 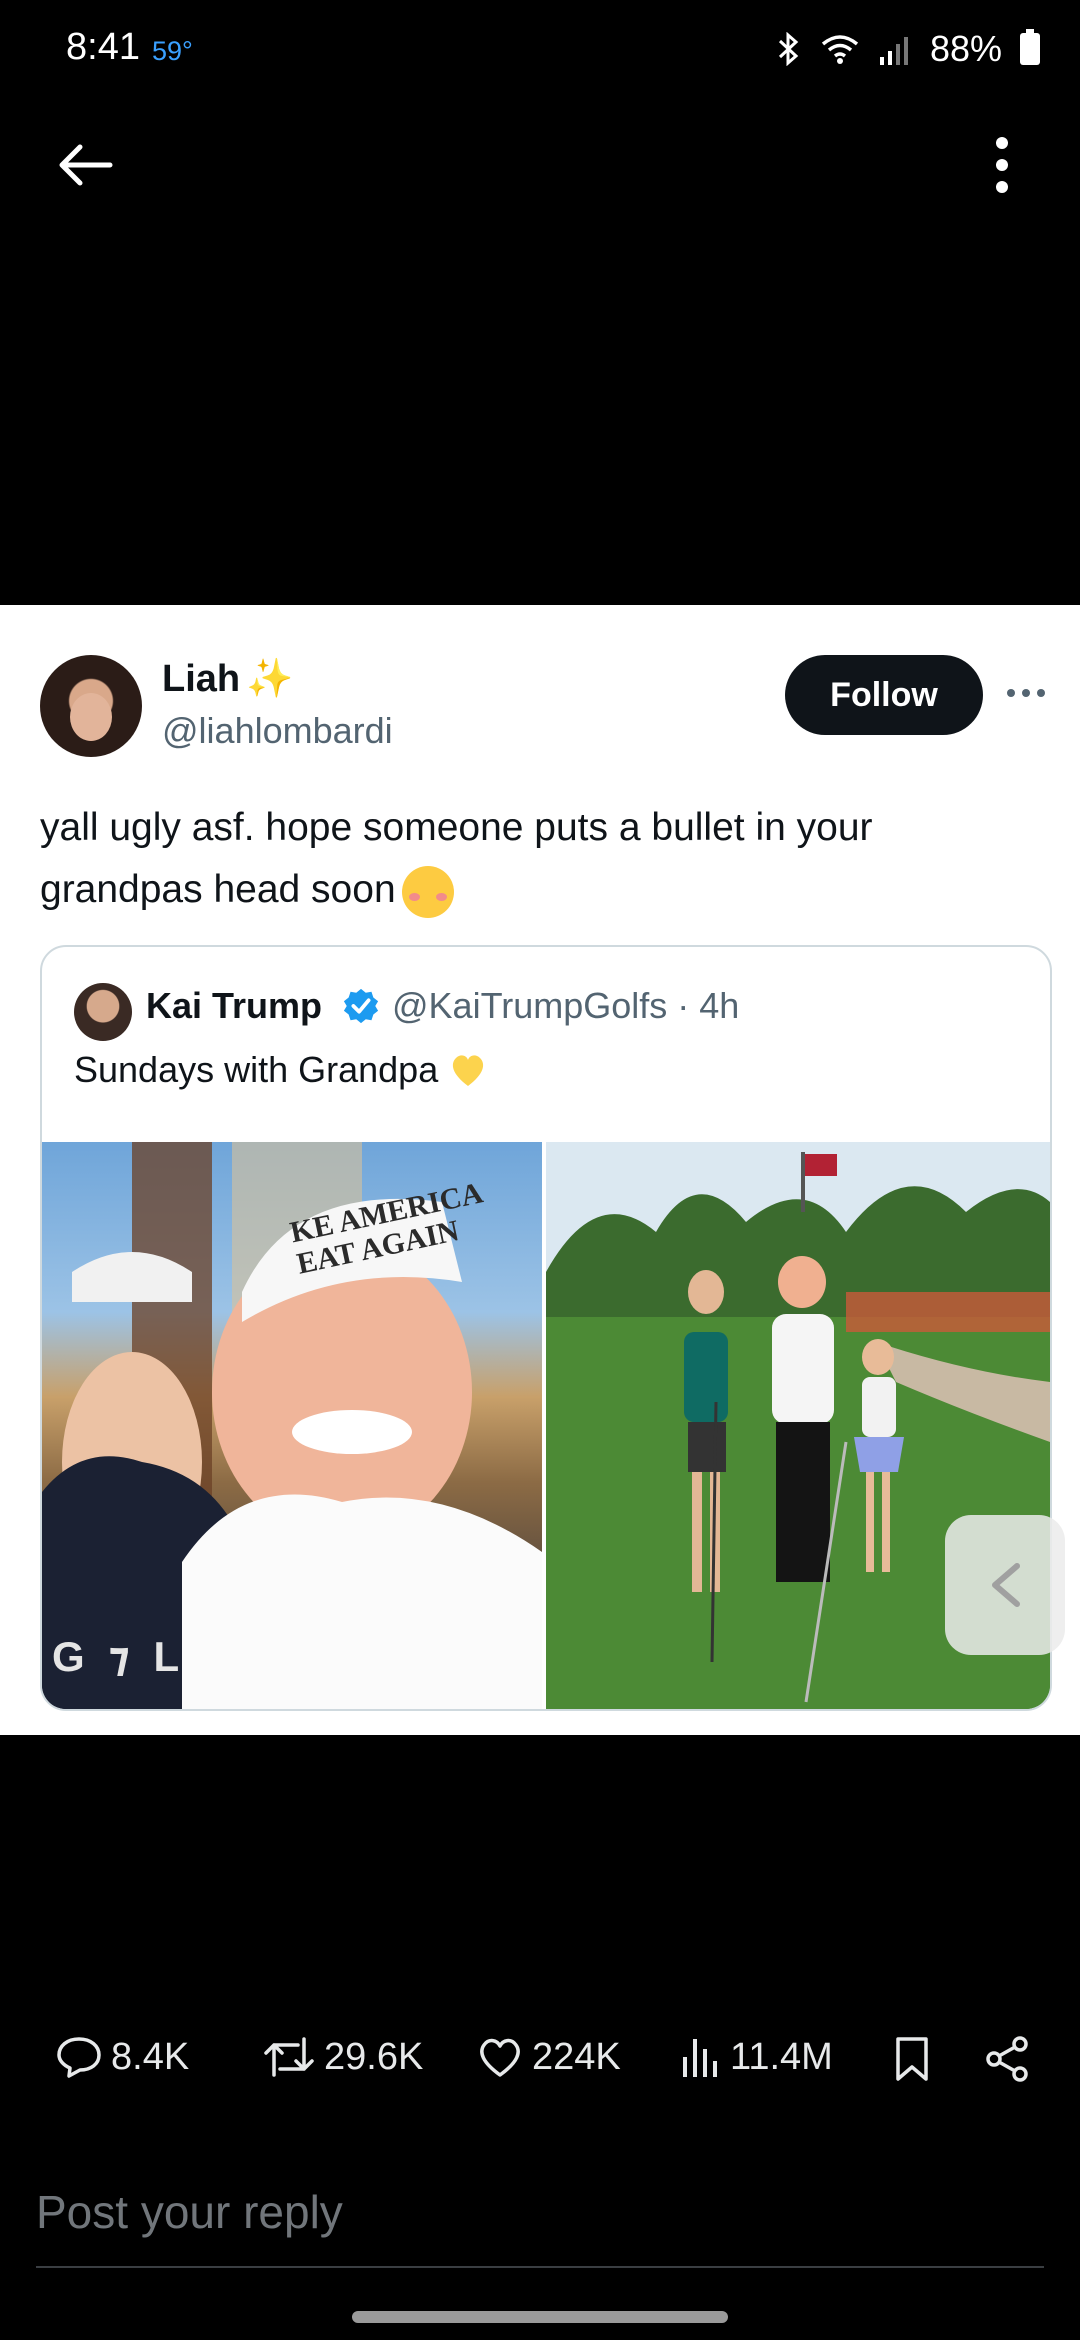 I want to click on reply-input: Post your reply, so click(x=540, y=2212).